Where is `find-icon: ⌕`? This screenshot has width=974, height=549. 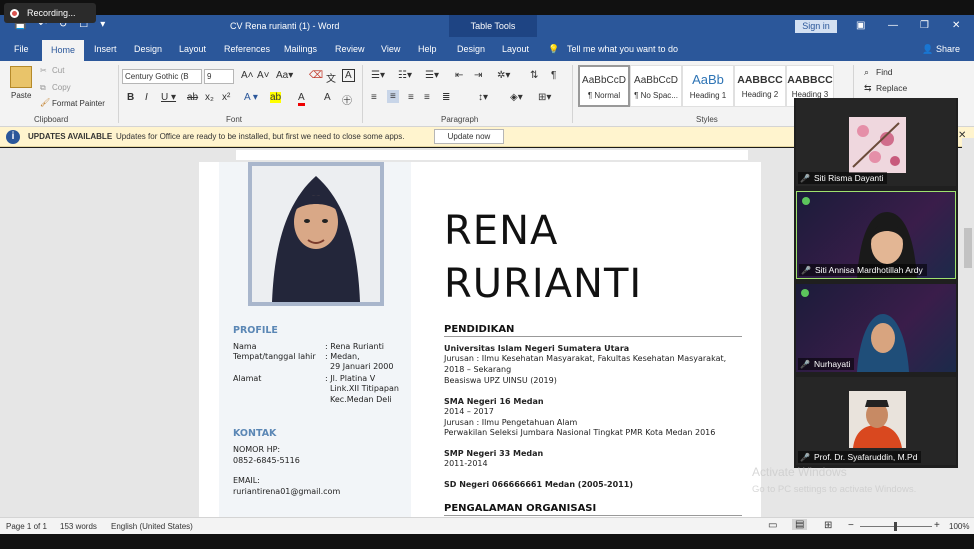 find-icon: ⌕ is located at coordinates (866, 72).